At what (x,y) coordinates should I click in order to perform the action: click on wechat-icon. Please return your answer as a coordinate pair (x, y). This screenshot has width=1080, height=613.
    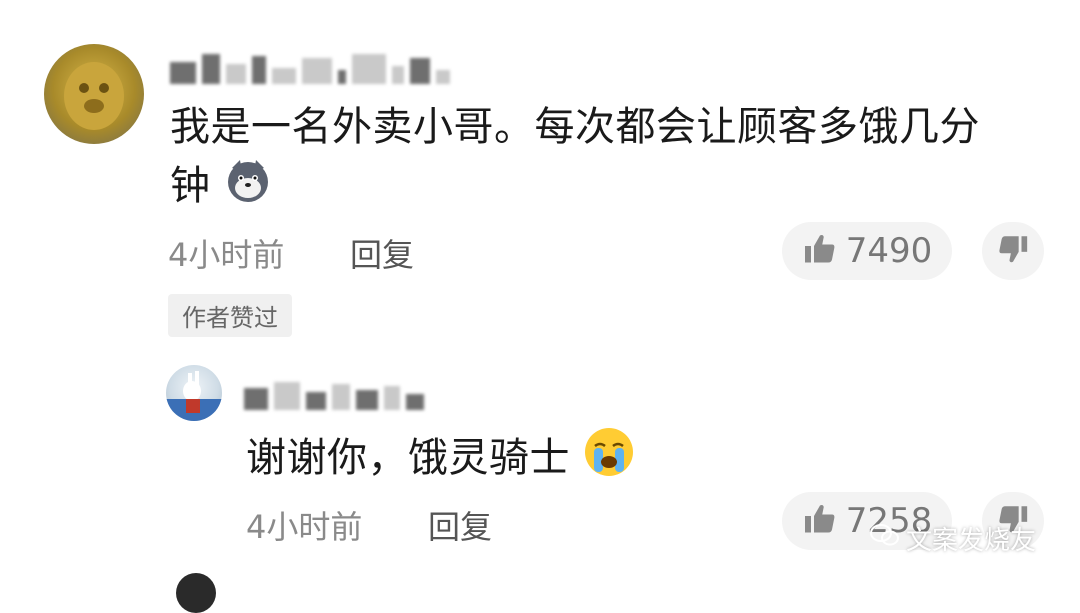
    Looking at the image, I should click on (885, 538).